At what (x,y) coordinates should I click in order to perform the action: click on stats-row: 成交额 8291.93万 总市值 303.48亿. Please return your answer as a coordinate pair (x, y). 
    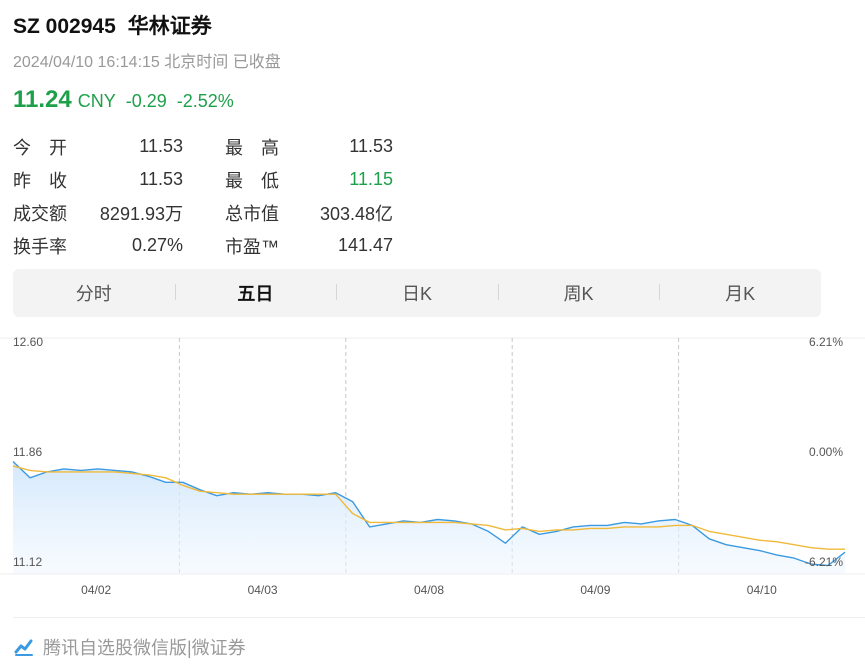
    Looking at the image, I should click on (208, 212).